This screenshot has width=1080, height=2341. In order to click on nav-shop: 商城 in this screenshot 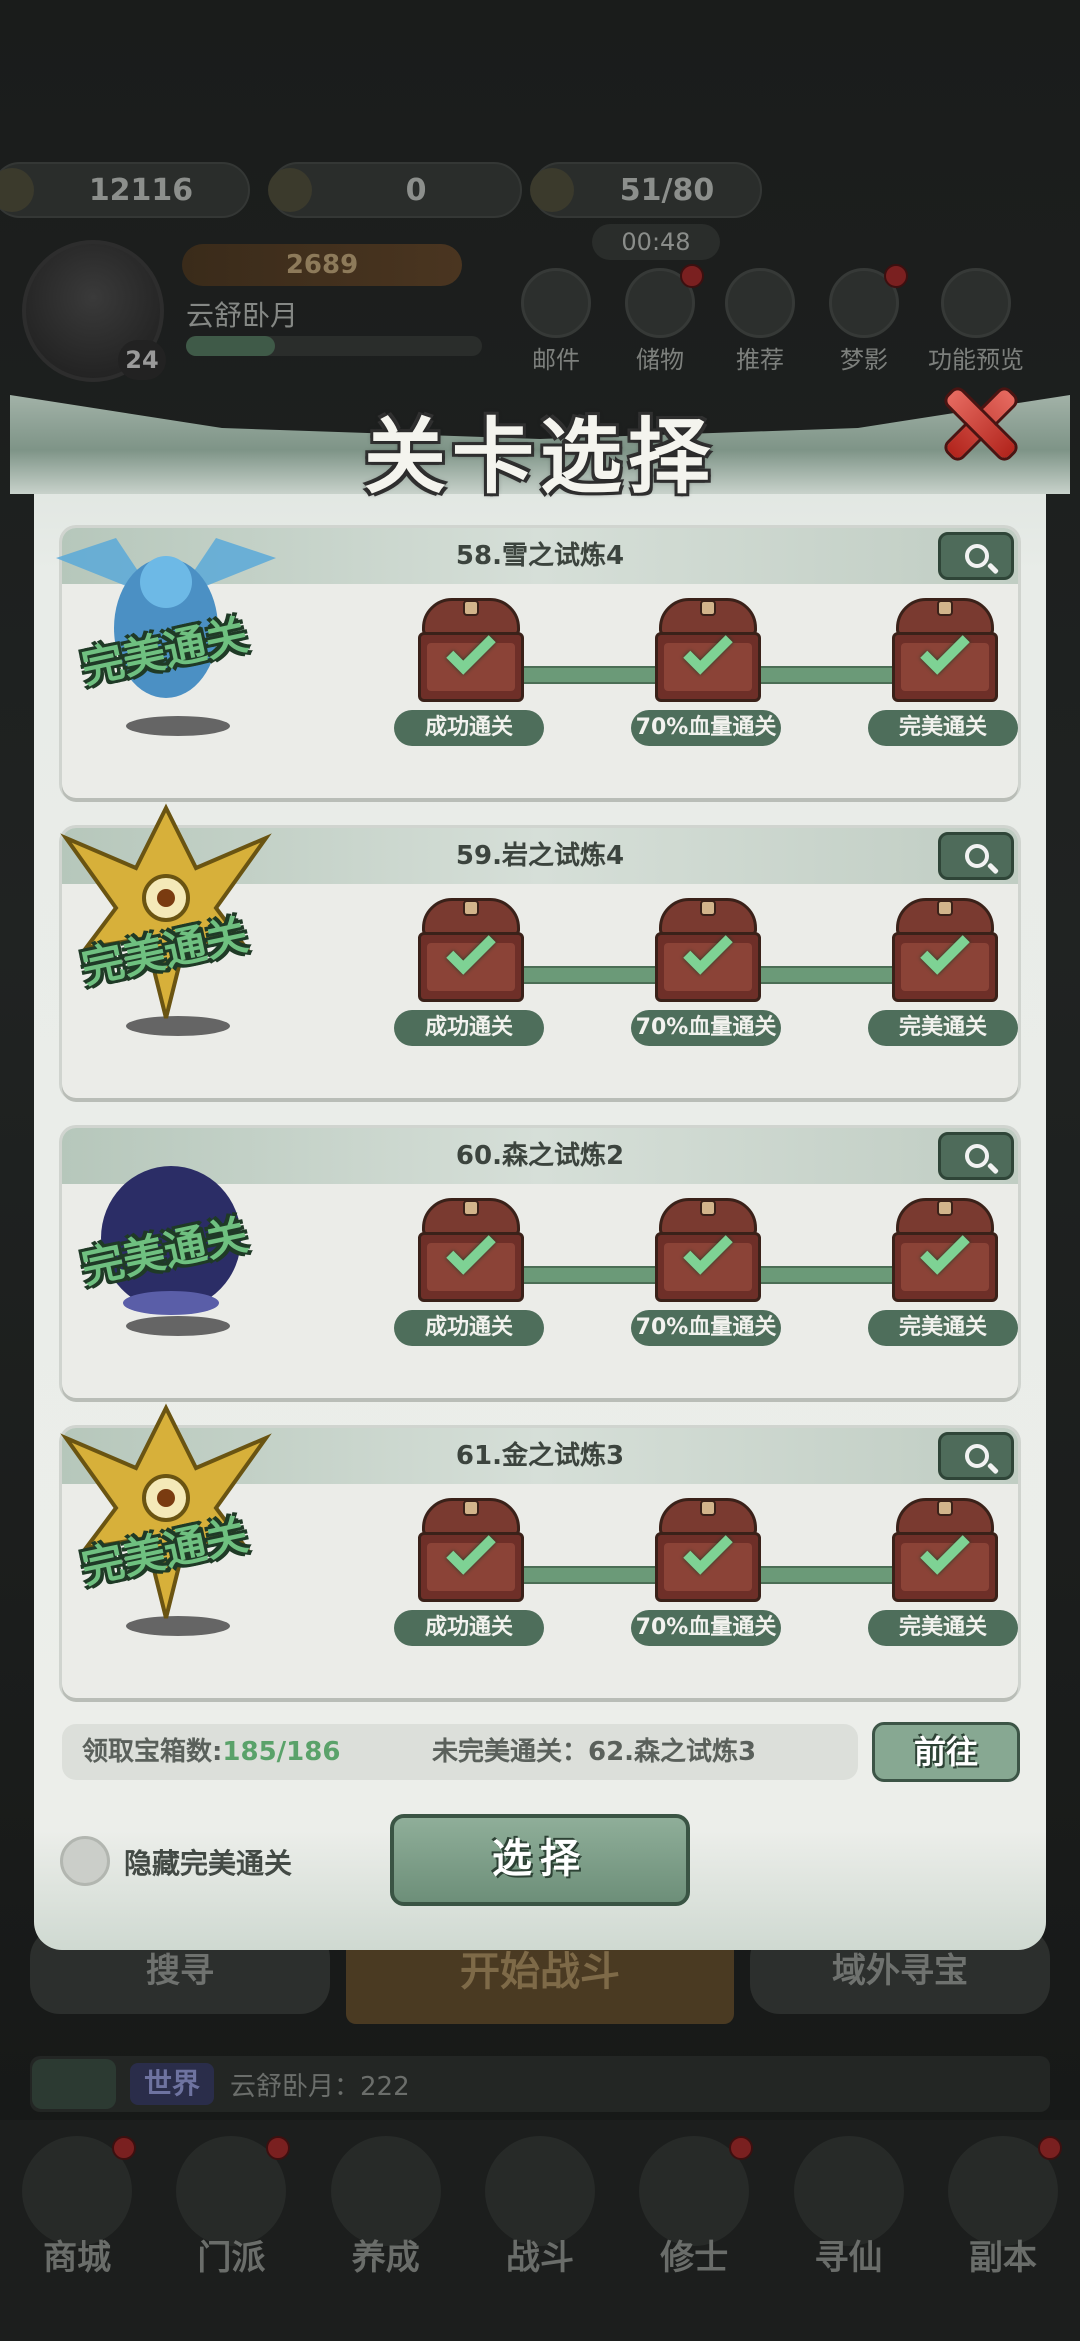, I will do `click(77, 2238)`.